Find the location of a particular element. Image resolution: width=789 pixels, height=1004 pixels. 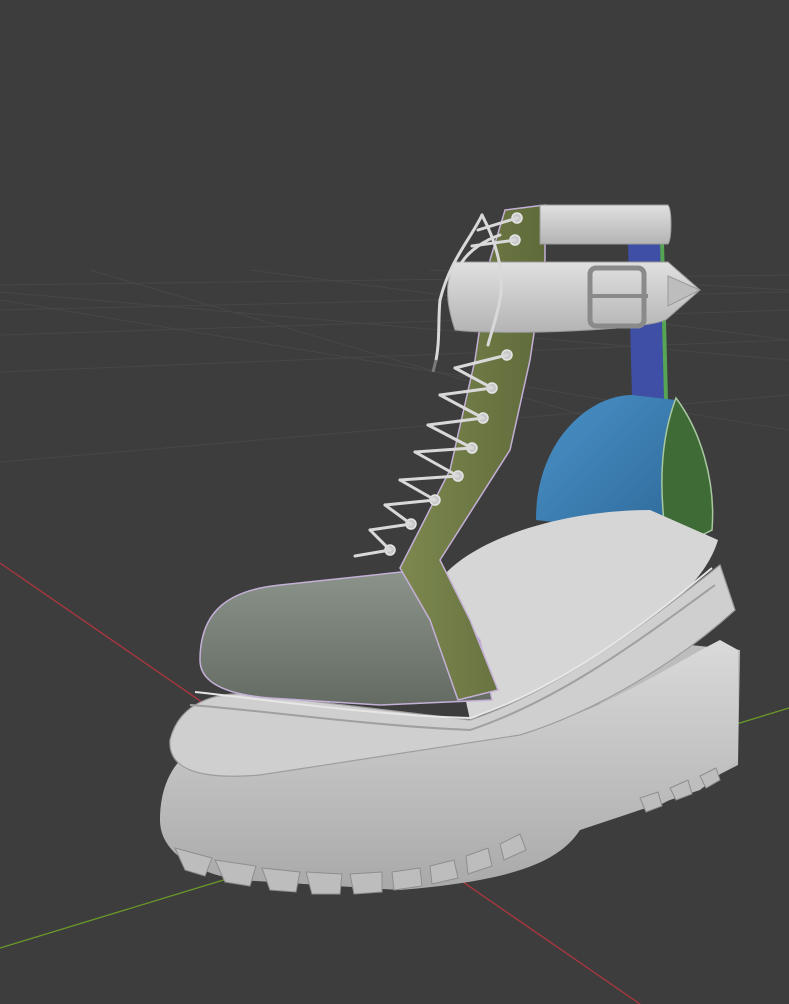

ankle-strap-top is located at coordinates (605, 224).